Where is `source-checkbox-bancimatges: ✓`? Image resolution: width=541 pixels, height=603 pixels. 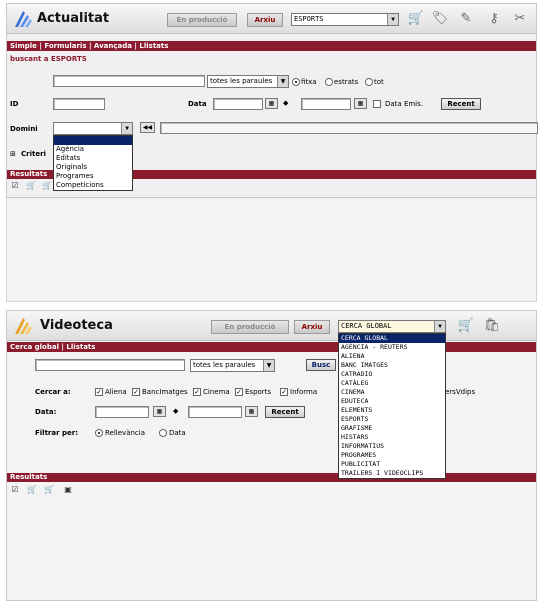 source-checkbox-bancimatges: ✓ is located at coordinates (136, 392).